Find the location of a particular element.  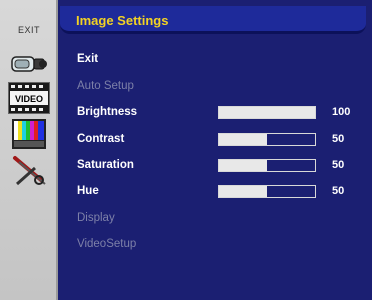

menu-item-display: Display is located at coordinates (96, 218).